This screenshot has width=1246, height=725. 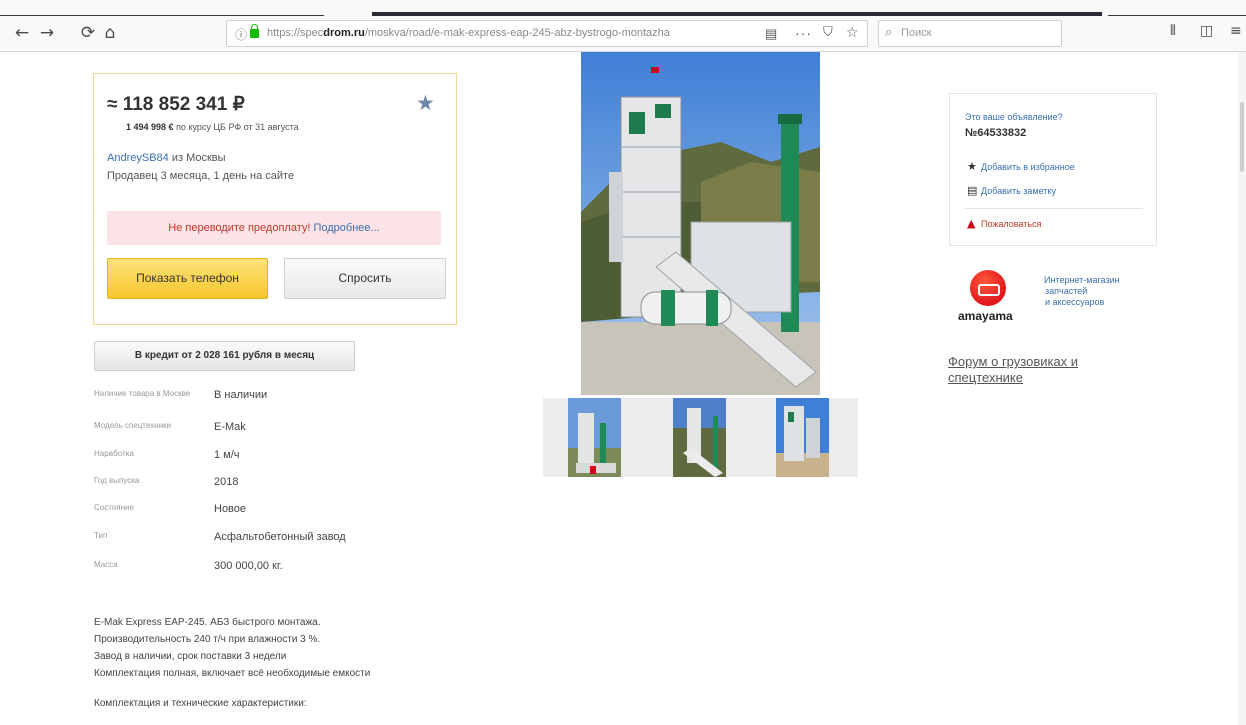 I want to click on spec-value: E-Mak, so click(x=230, y=427).